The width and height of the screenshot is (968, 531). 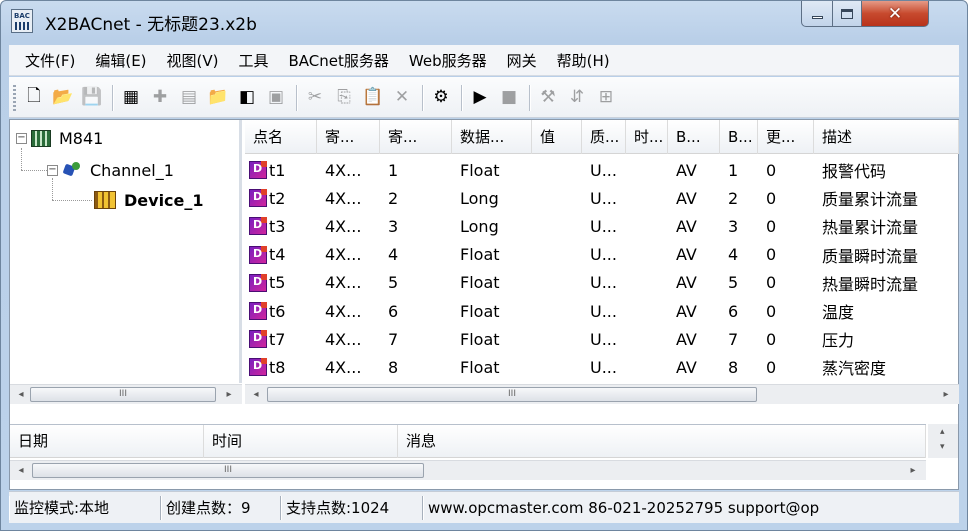 What do you see at coordinates (247, 97) in the screenshot?
I see `add-point-icon: ◧` at bounding box center [247, 97].